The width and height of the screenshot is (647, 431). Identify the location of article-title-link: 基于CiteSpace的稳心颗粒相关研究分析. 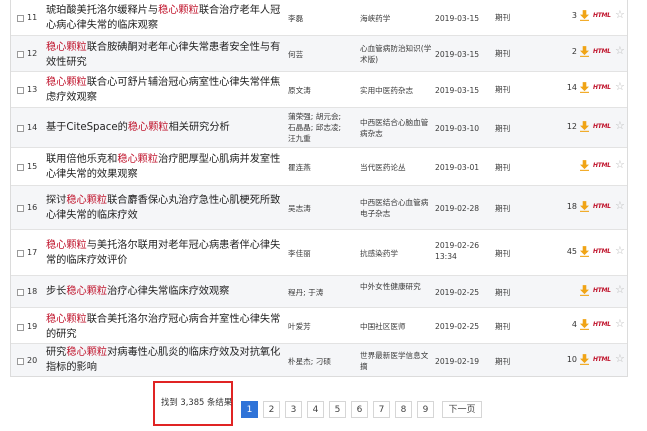
(166, 127).